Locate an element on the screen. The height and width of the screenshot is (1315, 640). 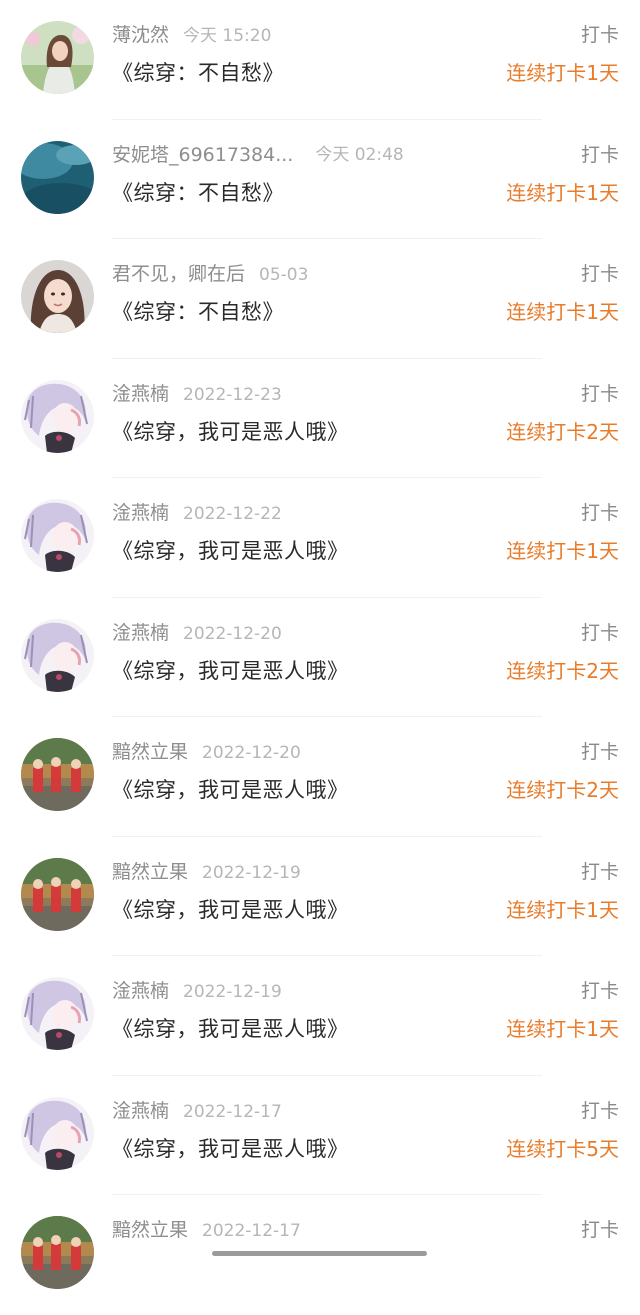
list-item: 淦燕楠 2022-12-17 《综穿，我可是恶人哦》 打卡 连续打卡5天 is located at coordinates (320, 1135).